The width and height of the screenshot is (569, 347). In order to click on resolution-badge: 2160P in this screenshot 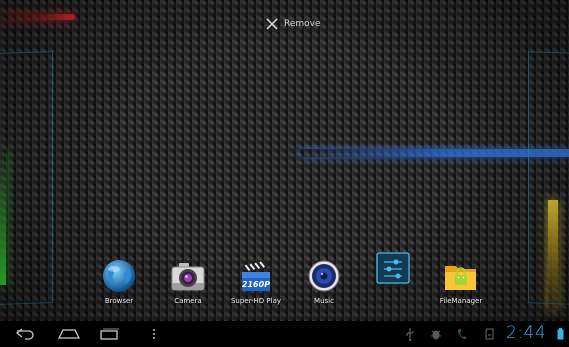, I will do `click(256, 284)`.